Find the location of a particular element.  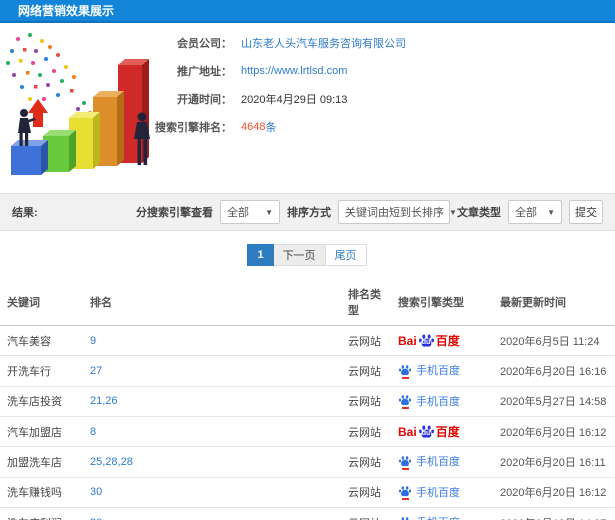

col-keyword: 关键词 is located at coordinates (42, 302).